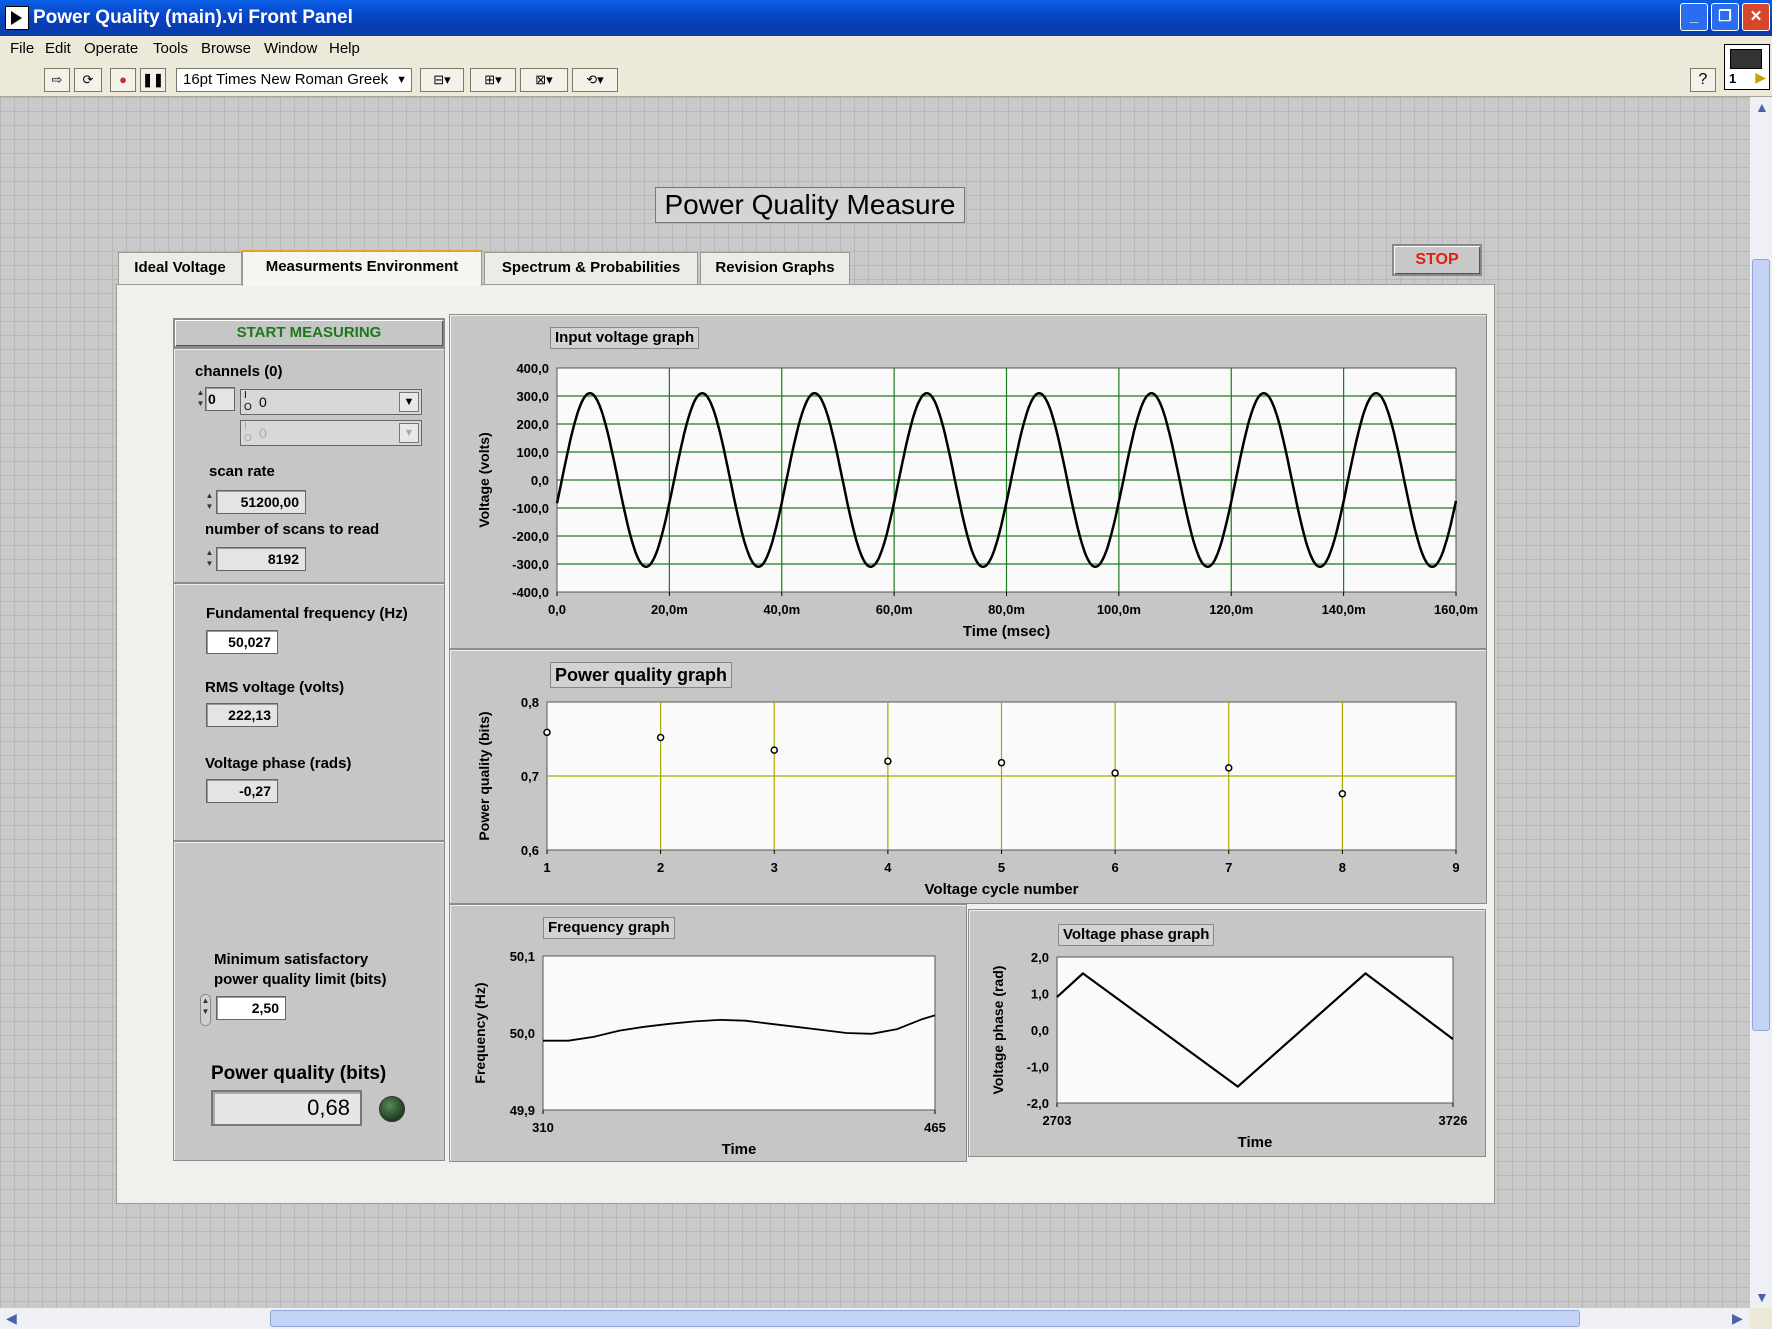 This screenshot has height=1329, width=1772. I want to click on scroll-down-icon: ▼, so click(1762, 1297).